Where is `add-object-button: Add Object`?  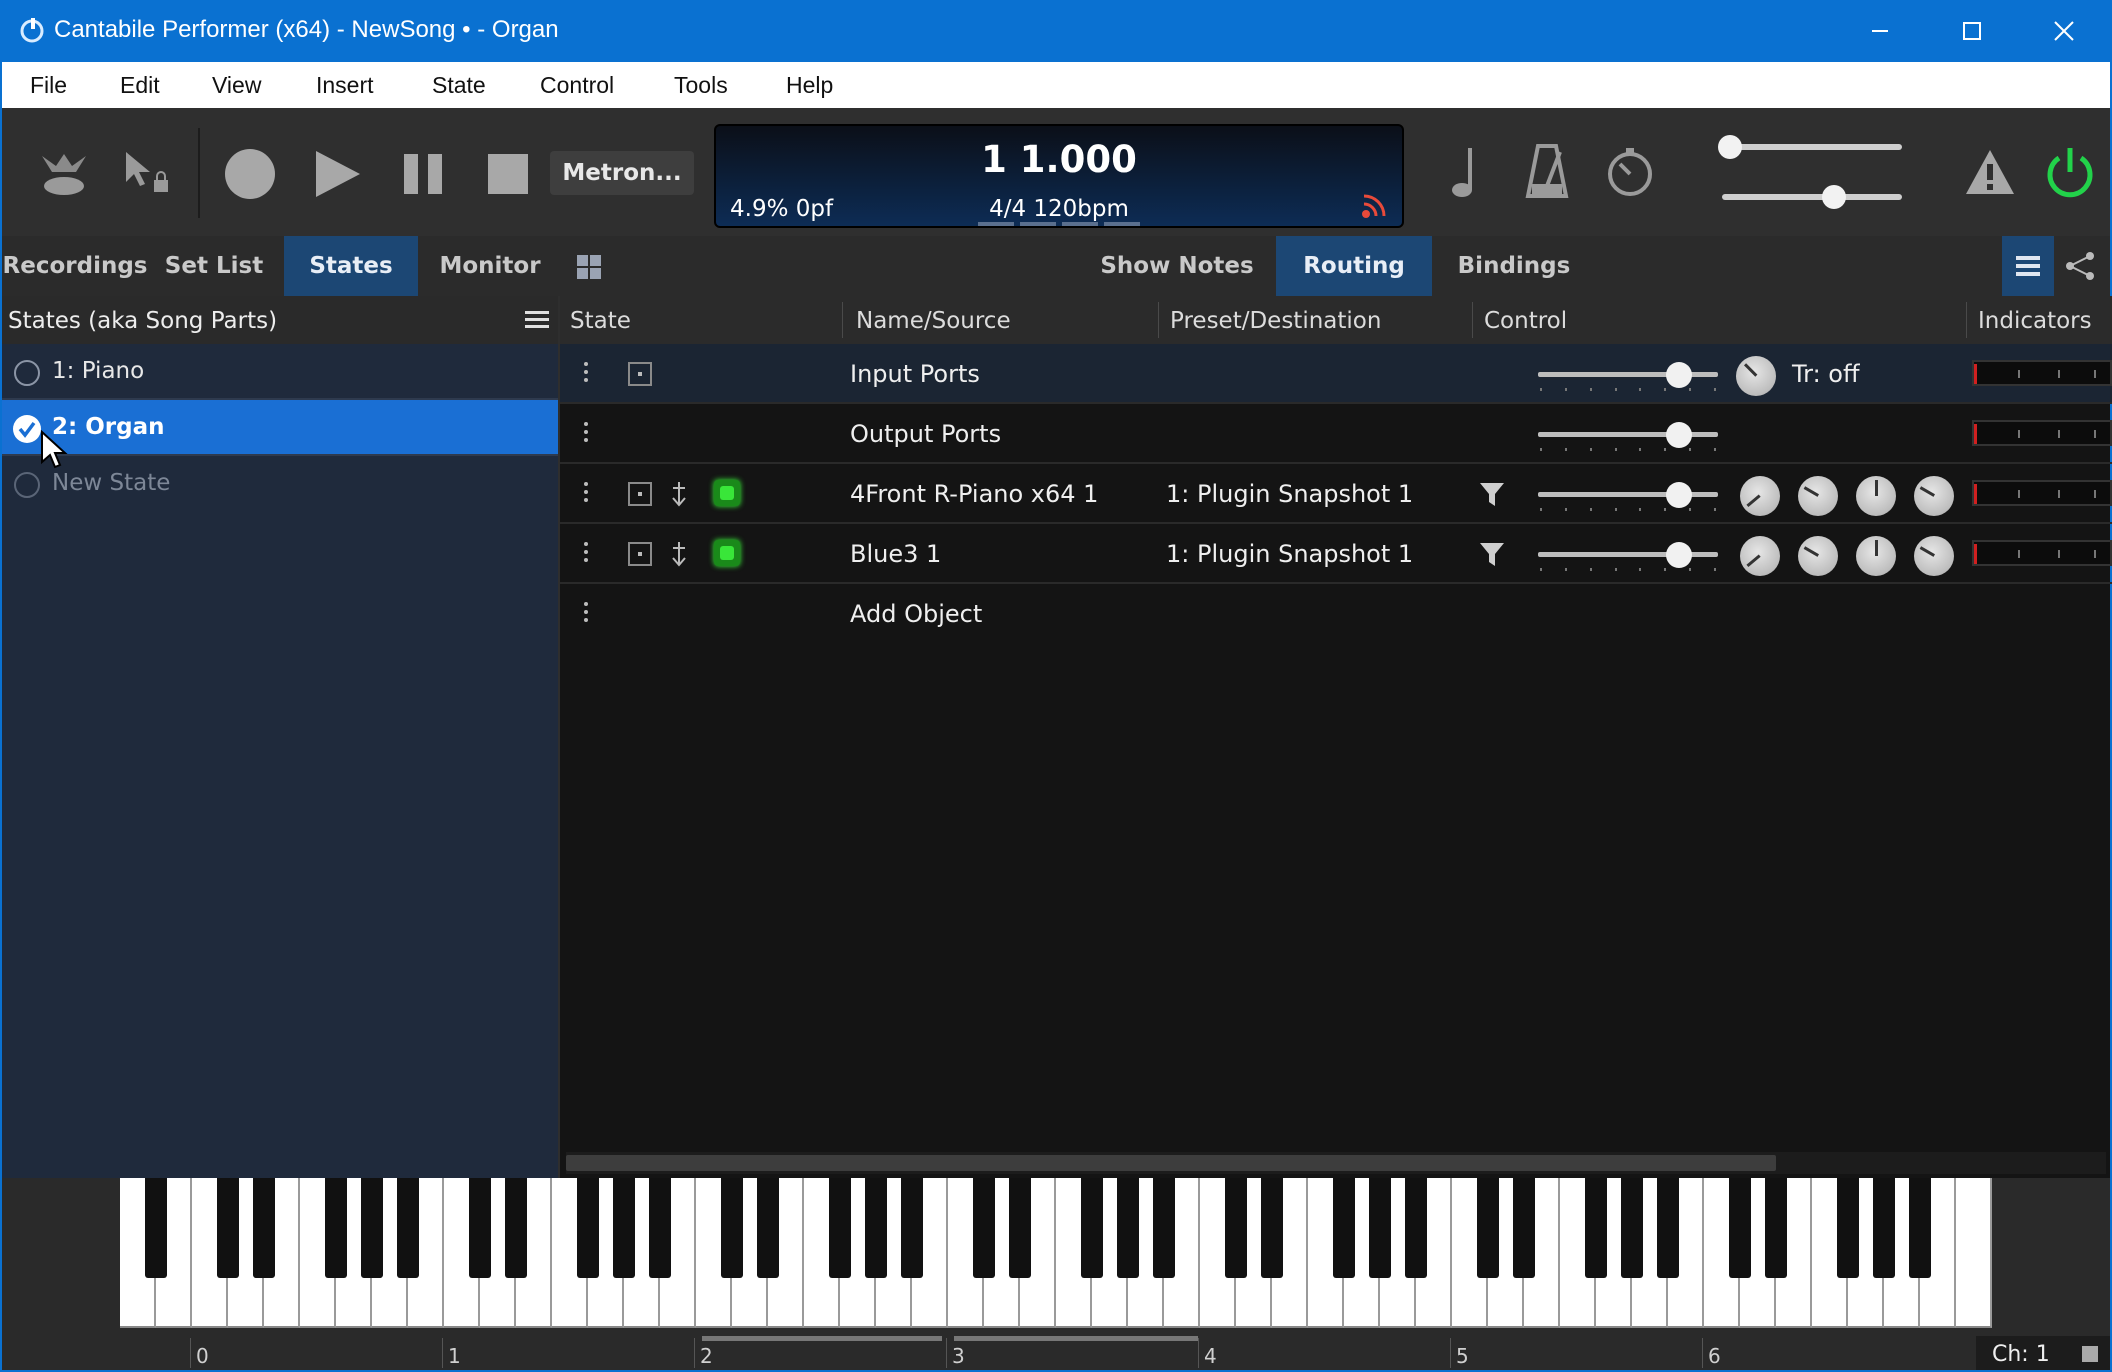 add-object-button: Add Object is located at coordinates (916, 614).